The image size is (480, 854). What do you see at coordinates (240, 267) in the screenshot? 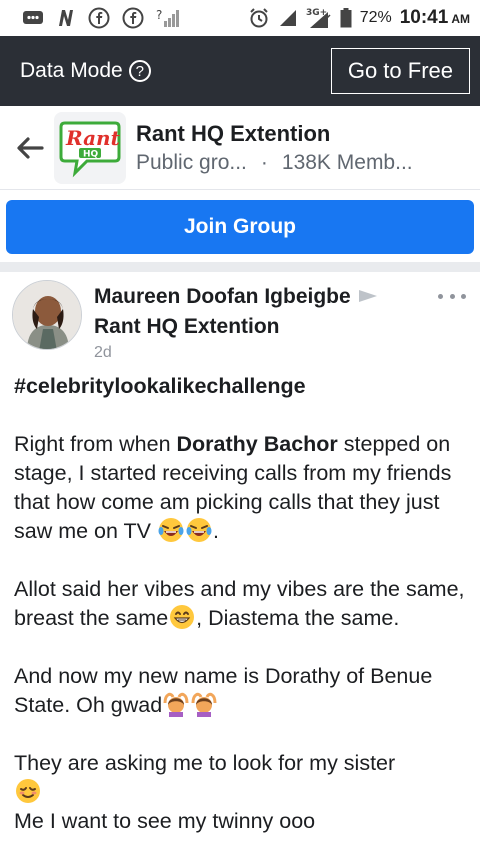
I see `section-divider` at bounding box center [240, 267].